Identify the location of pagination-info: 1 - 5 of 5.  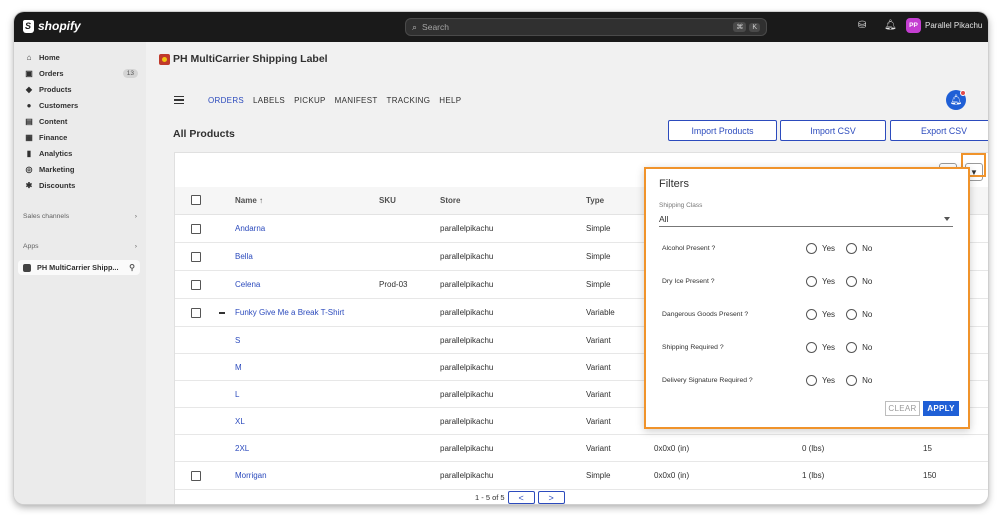
(490, 497).